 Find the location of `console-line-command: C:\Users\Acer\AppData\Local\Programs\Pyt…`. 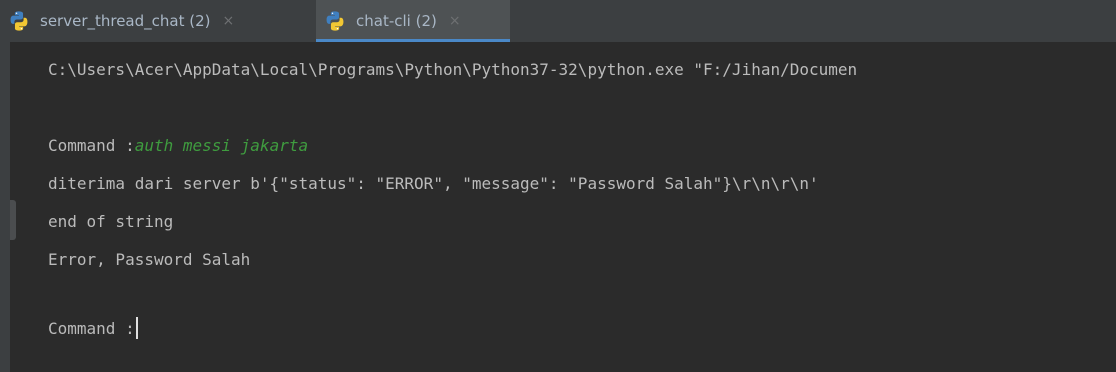

console-line-command: C:\Users\Acer\AppData\Local\Programs\Pyt… is located at coordinates (453, 69).